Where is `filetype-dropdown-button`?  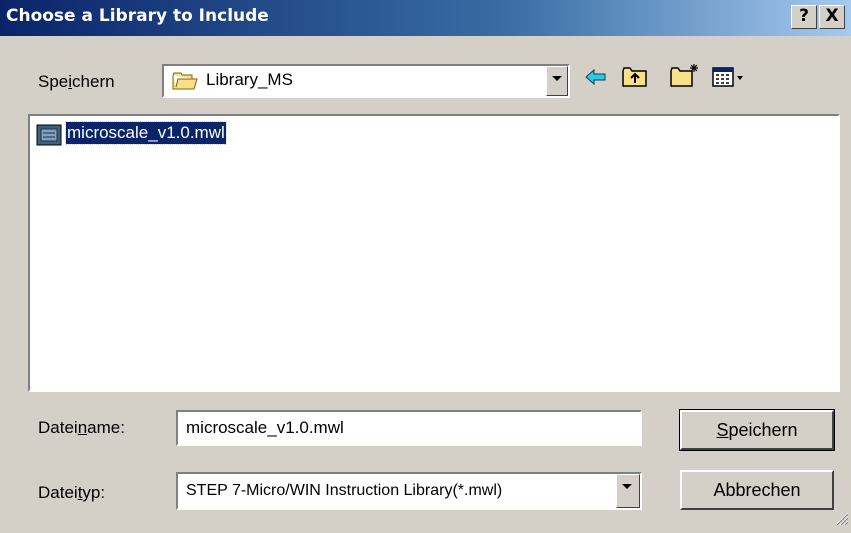 filetype-dropdown-button is located at coordinates (628, 491).